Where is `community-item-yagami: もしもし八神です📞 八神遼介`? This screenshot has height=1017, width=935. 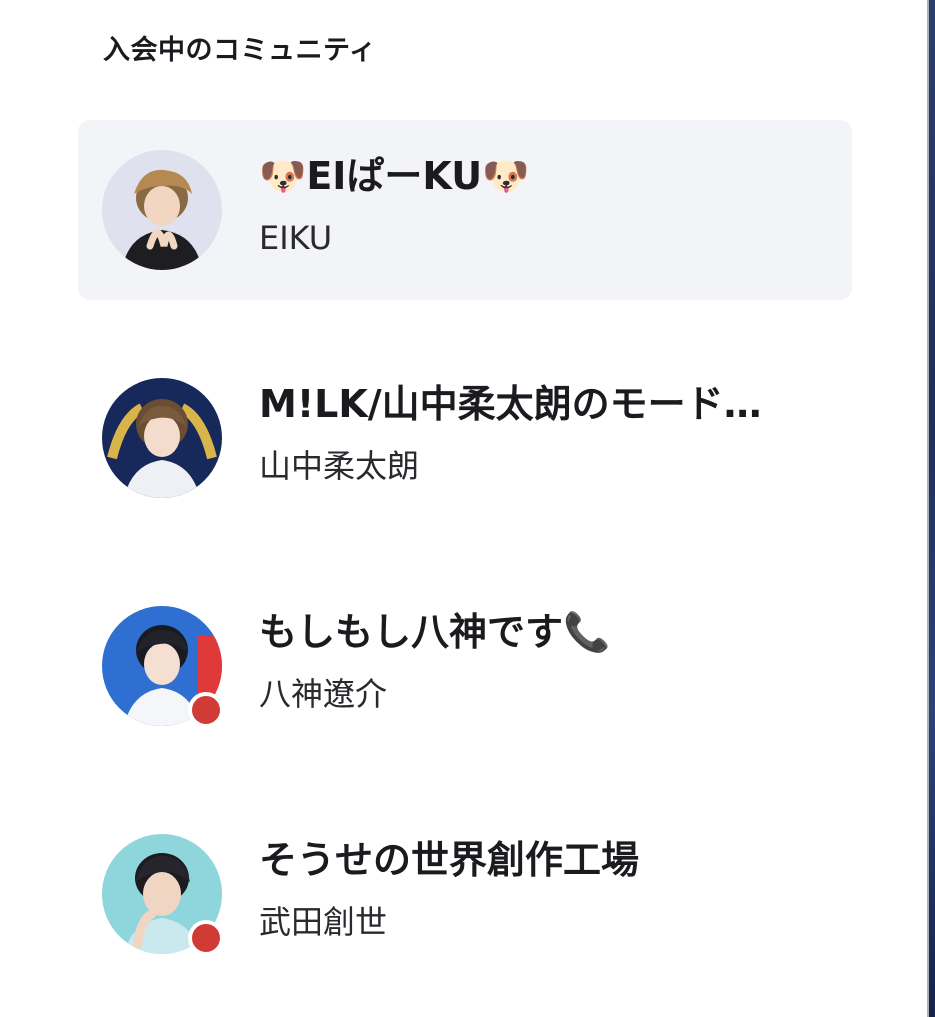
community-item-yagami: もしもし八神です📞 八神遼介 is located at coordinates (465, 666).